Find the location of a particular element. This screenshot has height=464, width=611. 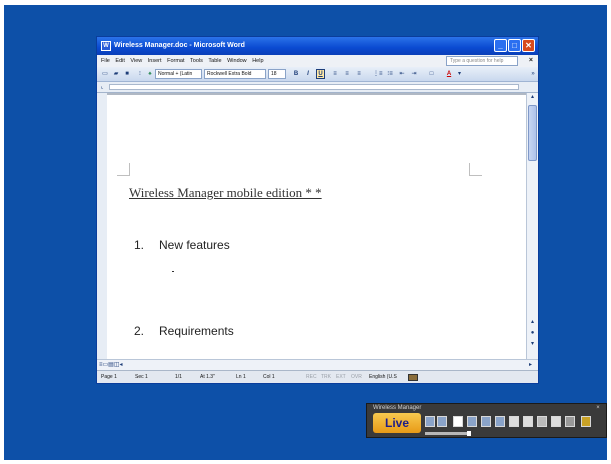

minimize-button: _ is located at coordinates (500, 45).